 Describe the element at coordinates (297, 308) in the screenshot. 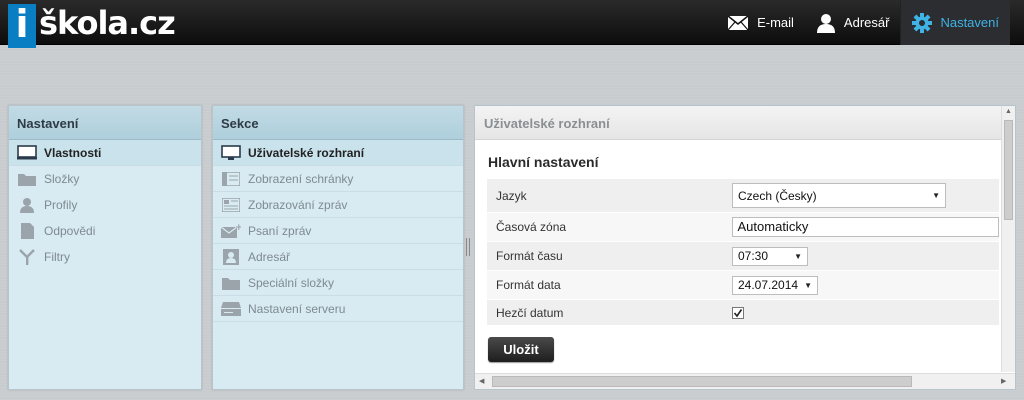

I see `section-item-label: Nastavení serveru` at that location.